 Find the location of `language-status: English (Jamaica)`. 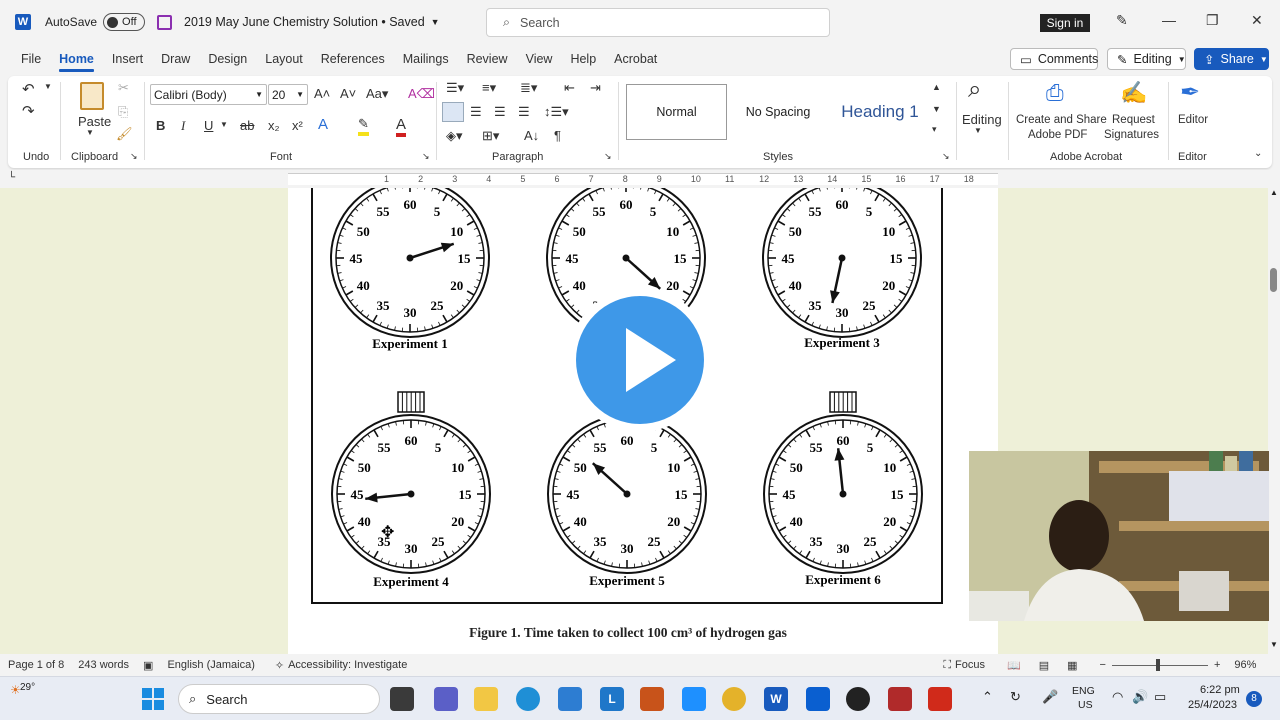

language-status: English (Jamaica) is located at coordinates (210, 665).